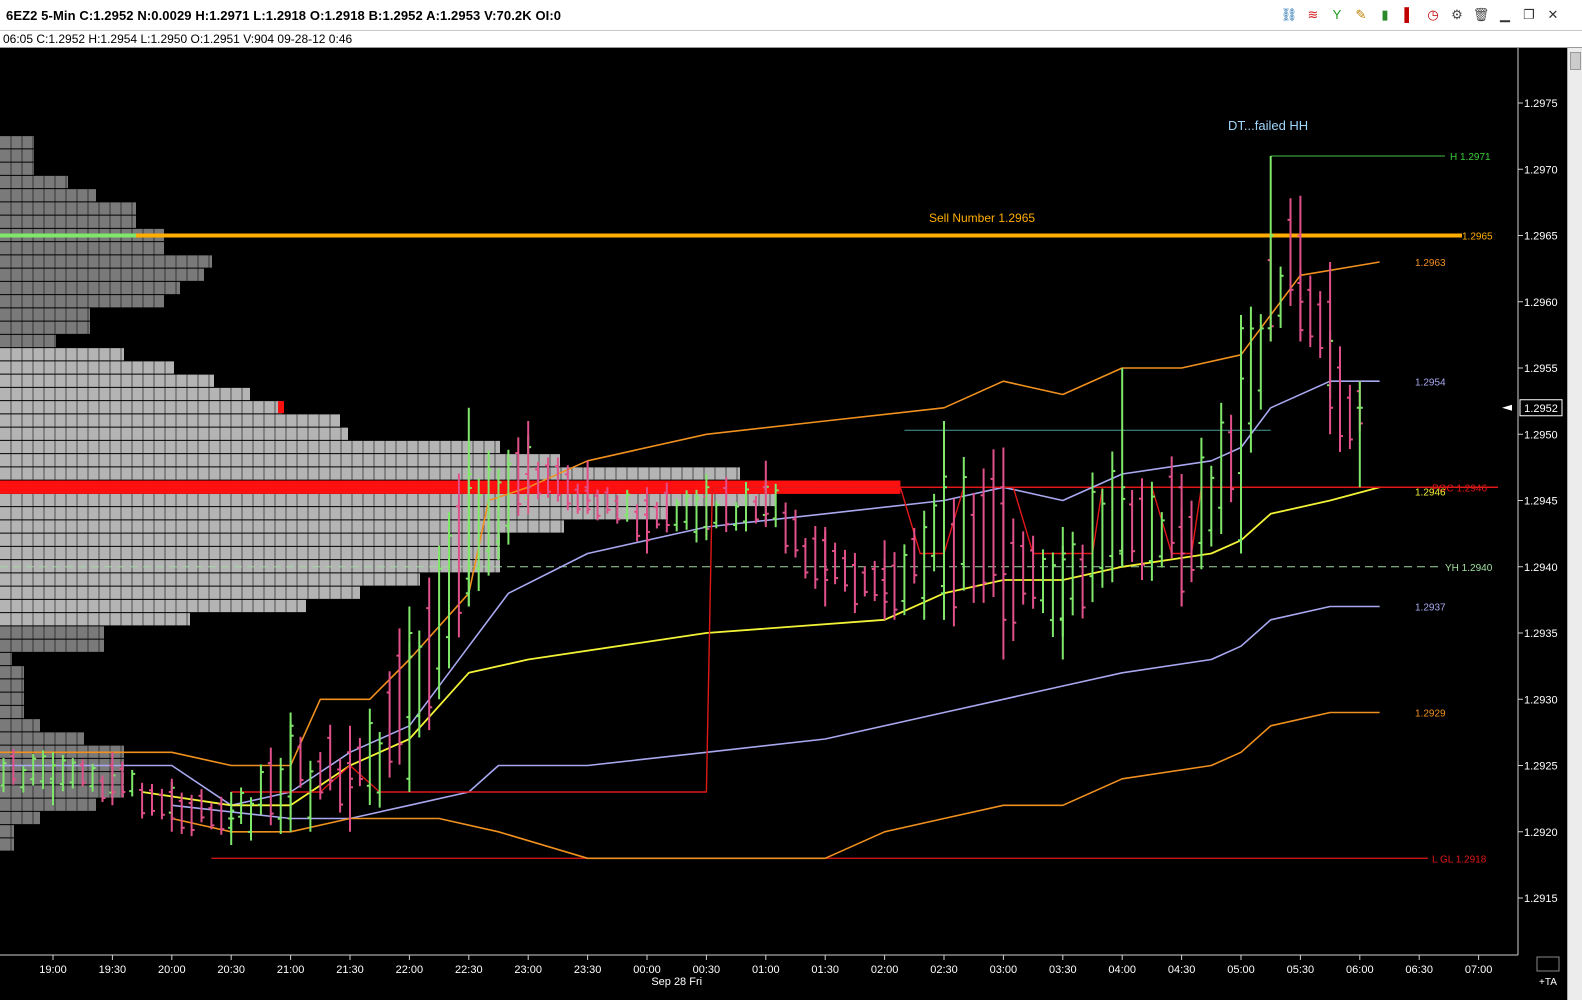 The image size is (1582, 1000). I want to click on x-tick-label: 23:30, so click(588, 970).